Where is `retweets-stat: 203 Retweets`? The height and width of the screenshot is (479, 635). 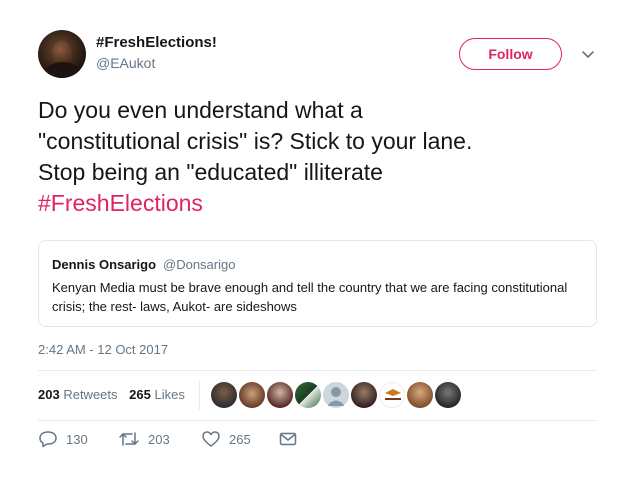
retweets-stat: 203 Retweets is located at coordinates (78, 394).